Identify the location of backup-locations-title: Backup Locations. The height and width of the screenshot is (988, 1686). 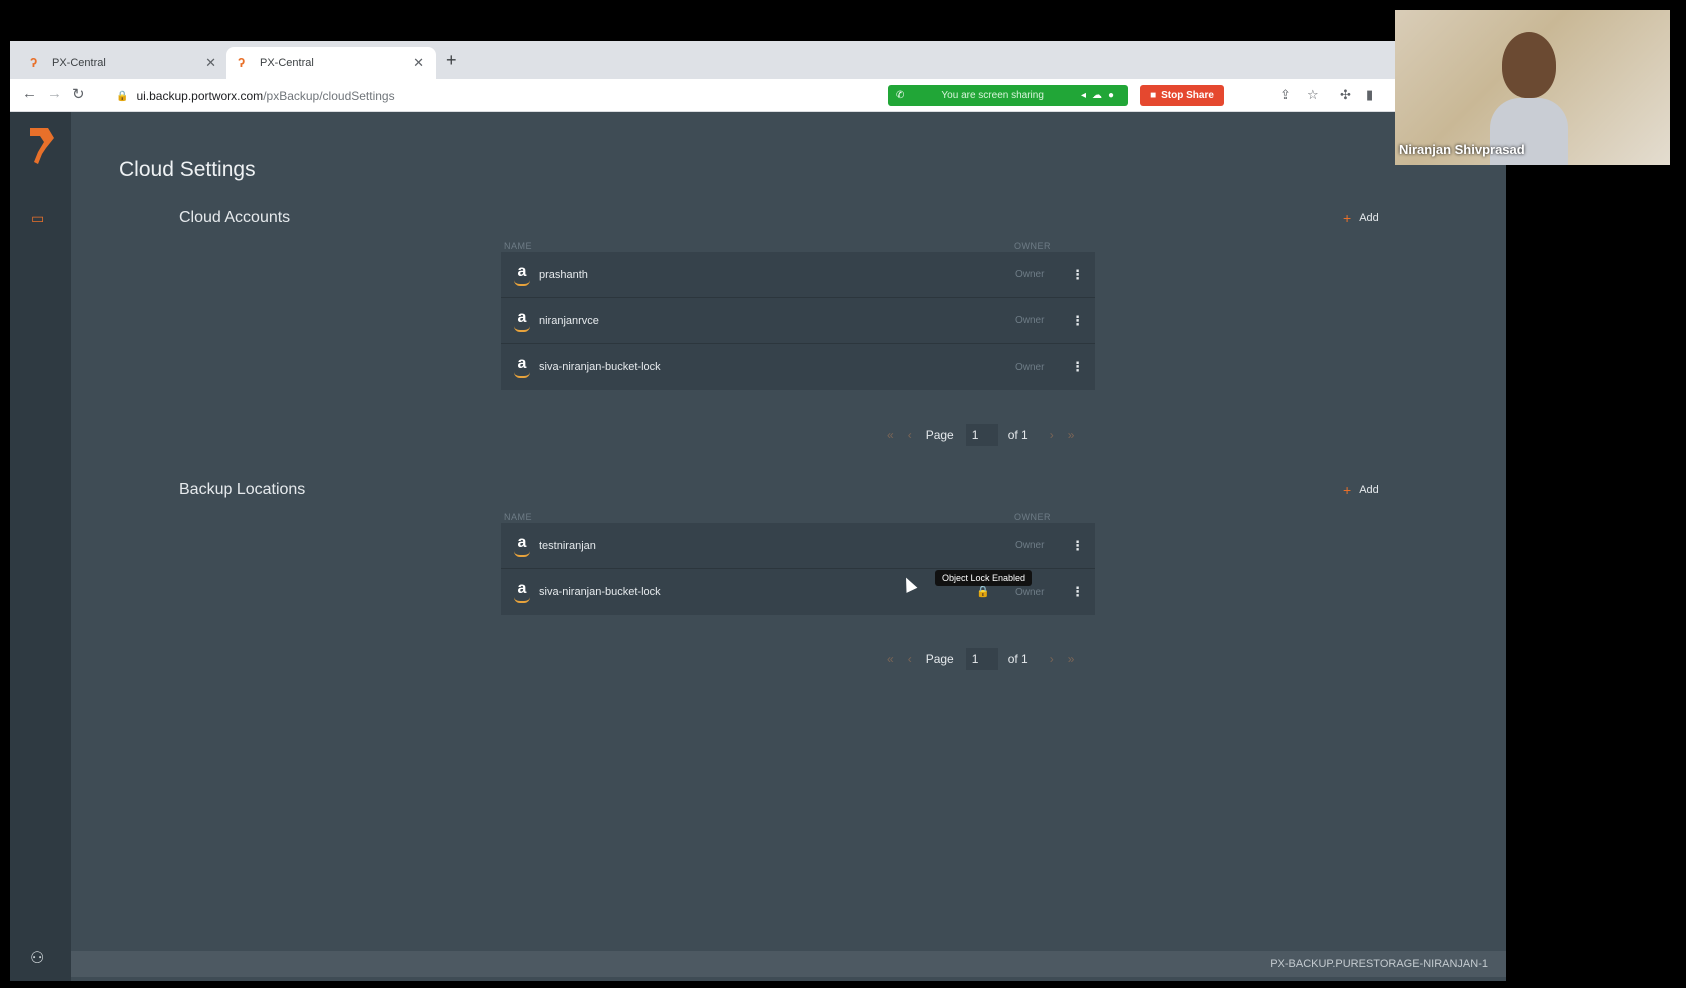
(242, 489).